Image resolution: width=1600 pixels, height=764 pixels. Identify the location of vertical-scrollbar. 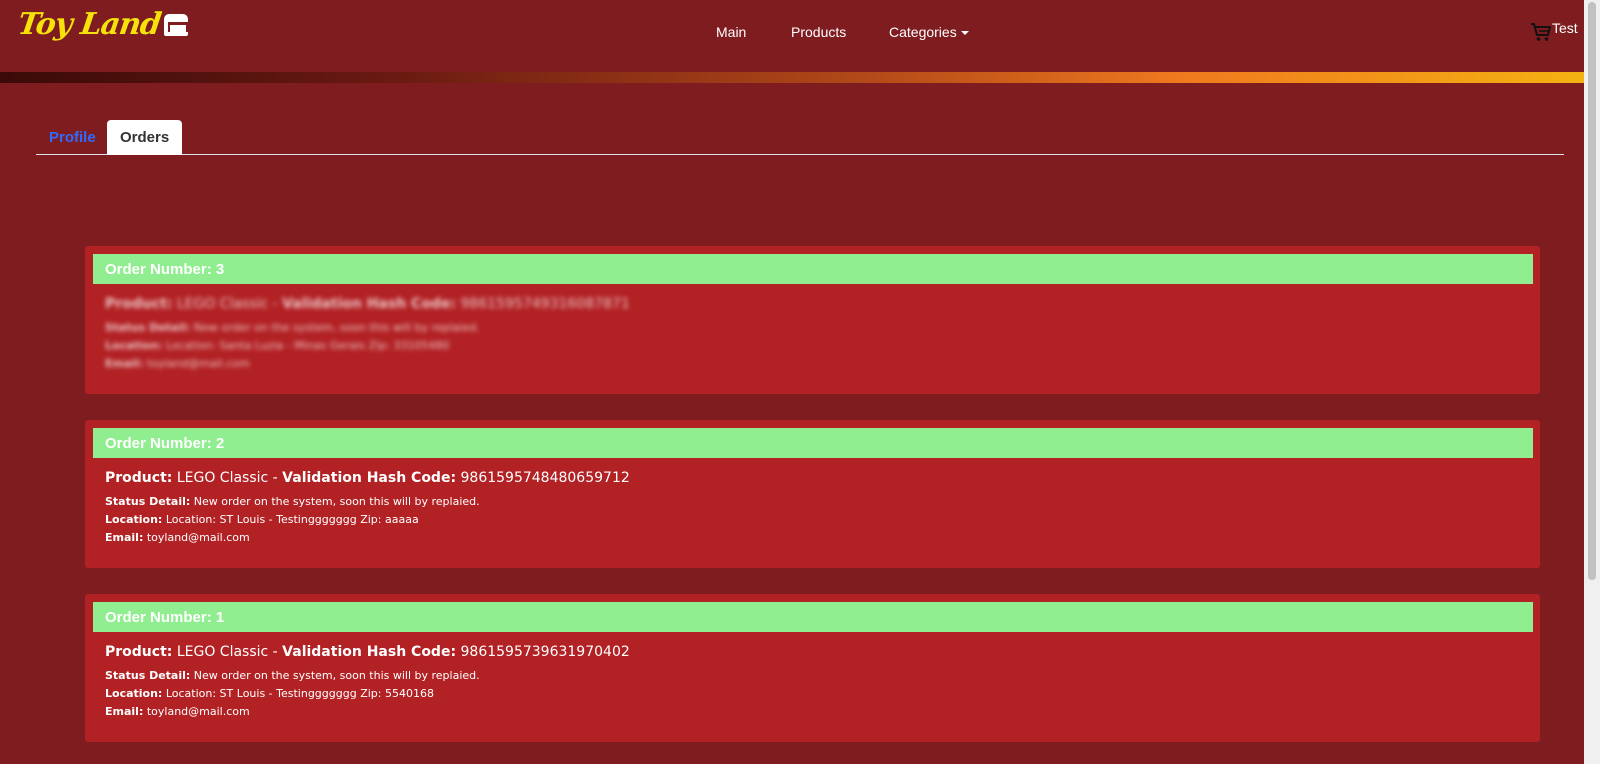
(1592, 382).